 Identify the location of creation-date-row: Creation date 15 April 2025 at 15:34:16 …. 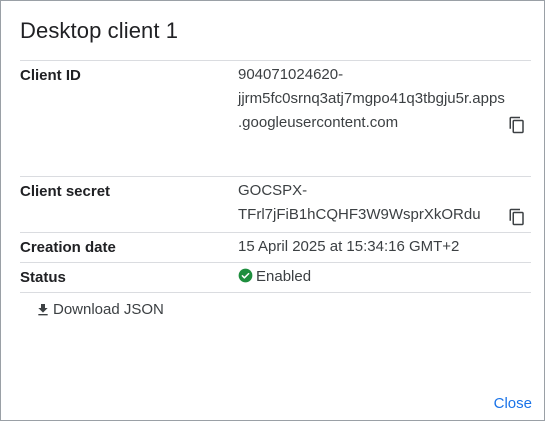
(275, 247).